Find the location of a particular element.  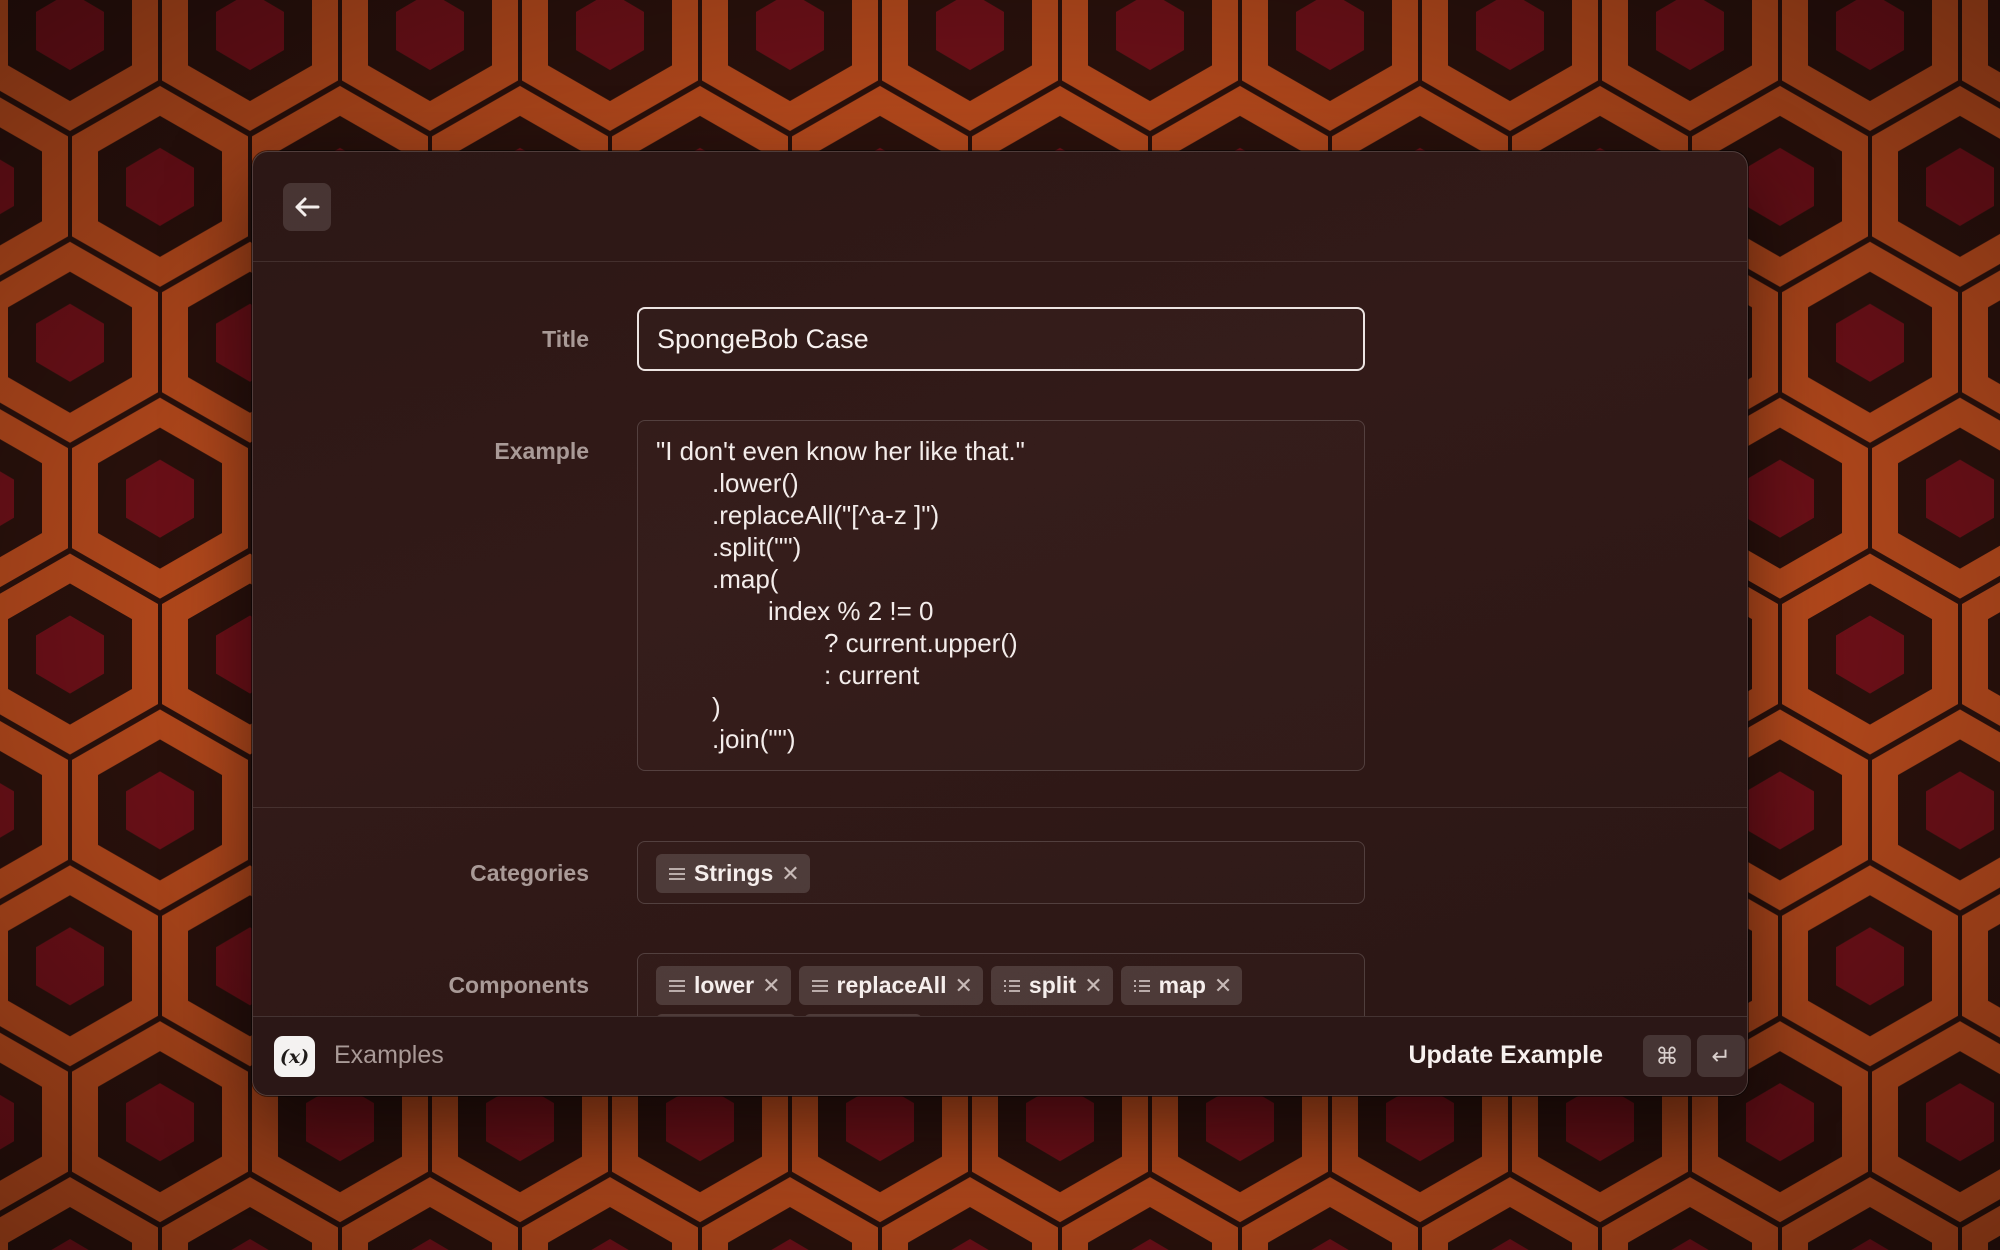

title-input: SpongeBob Case is located at coordinates (1001, 339).